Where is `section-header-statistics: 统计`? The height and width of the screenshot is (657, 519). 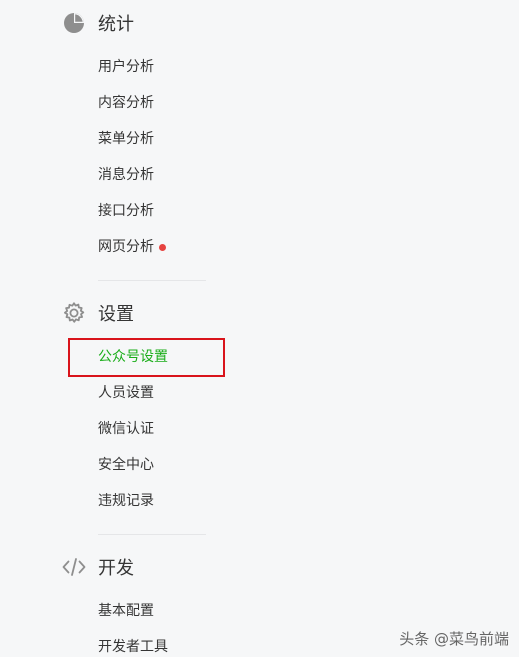 section-header-statistics: 统计 is located at coordinates (98, 23).